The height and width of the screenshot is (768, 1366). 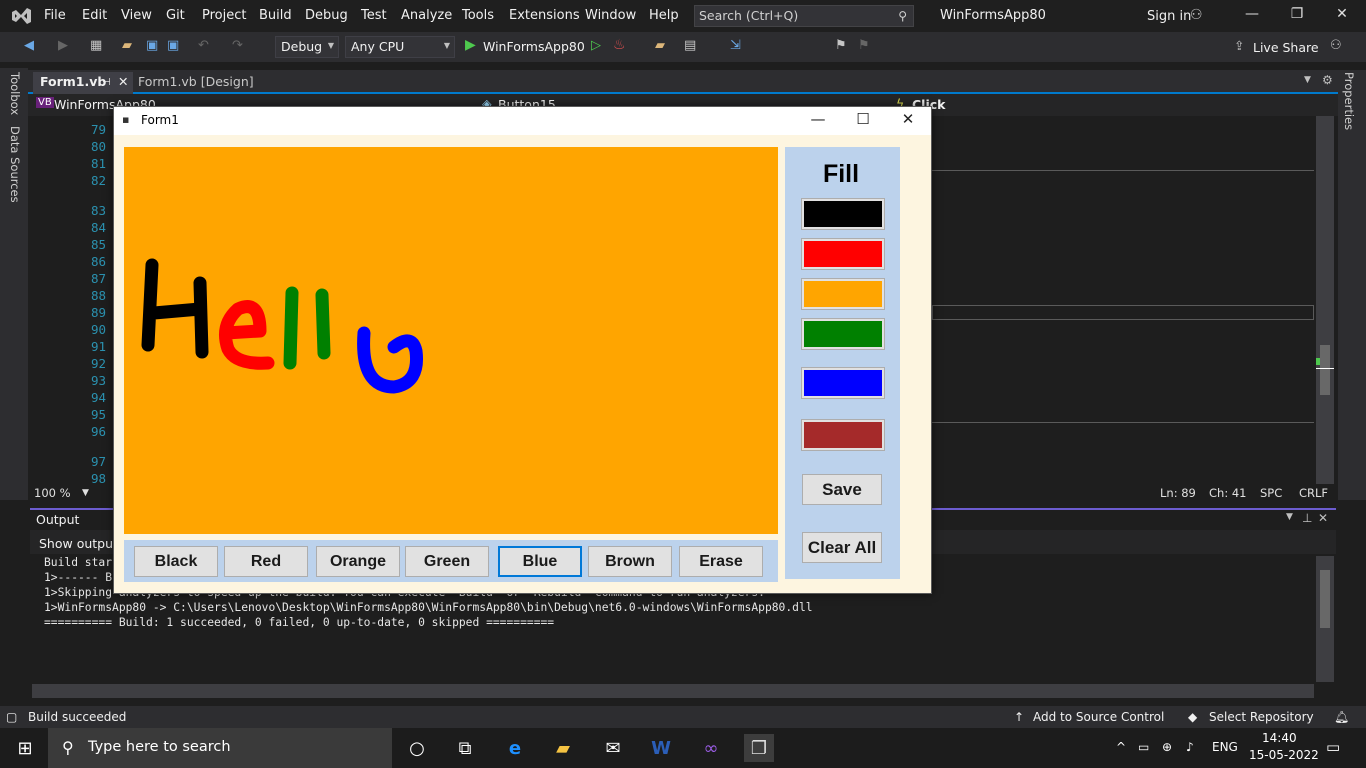 What do you see at coordinates (96, 45) in the screenshot?
I see `new-project-icon: ▦` at bounding box center [96, 45].